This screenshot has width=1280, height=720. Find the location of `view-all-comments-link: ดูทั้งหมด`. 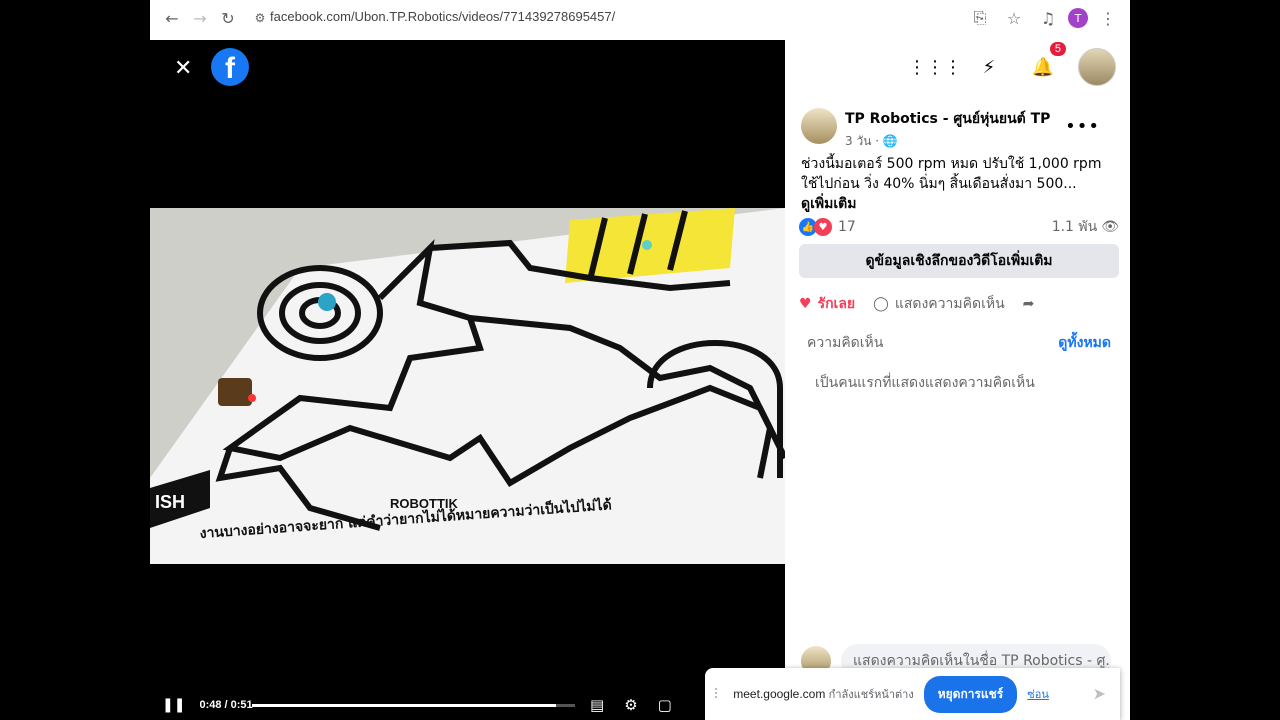

view-all-comments-link: ดูทั้งหมด is located at coordinates (1084, 343).